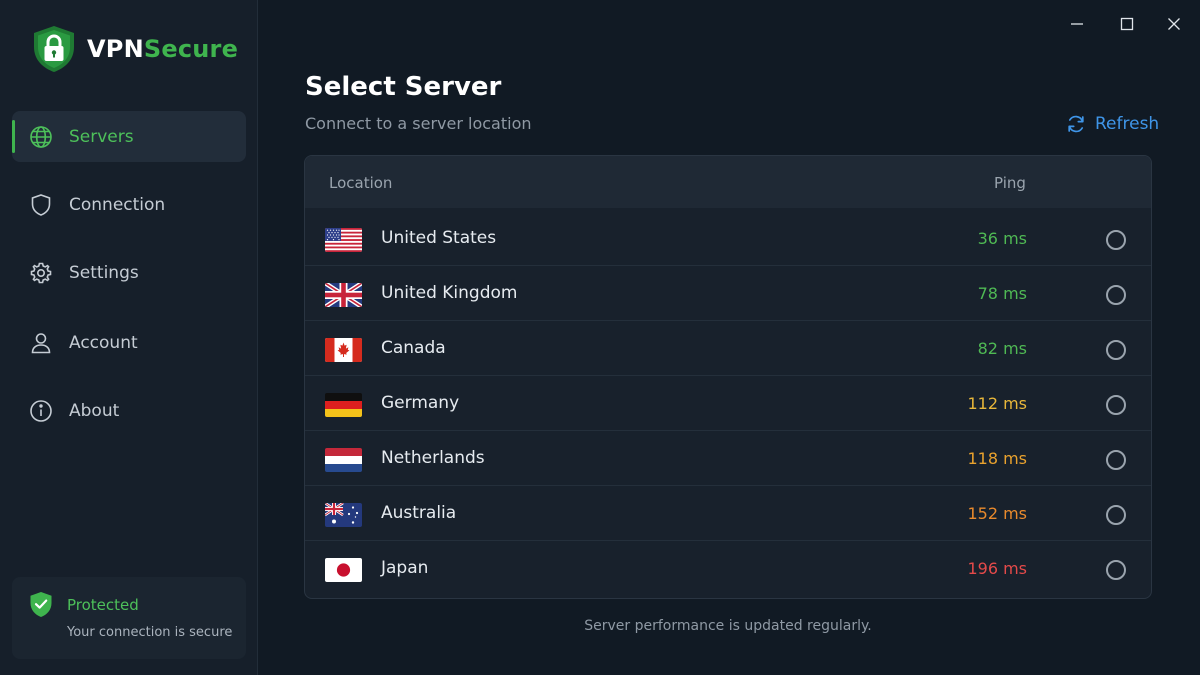 The image size is (1200, 675). I want to click on refresh-label: Refresh, so click(1127, 124).